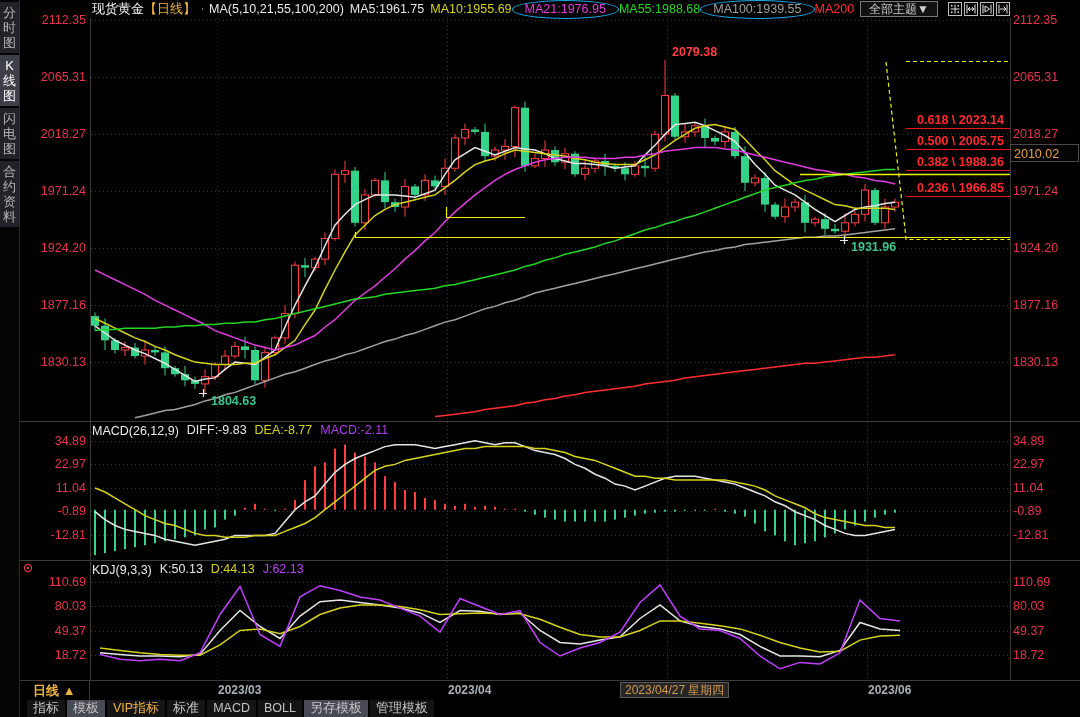 The width and height of the screenshot is (1080, 717). What do you see at coordinates (960, 188) in the screenshot?
I see `fibonacci-level-label: 0.236 \ 1966.85` at bounding box center [960, 188].